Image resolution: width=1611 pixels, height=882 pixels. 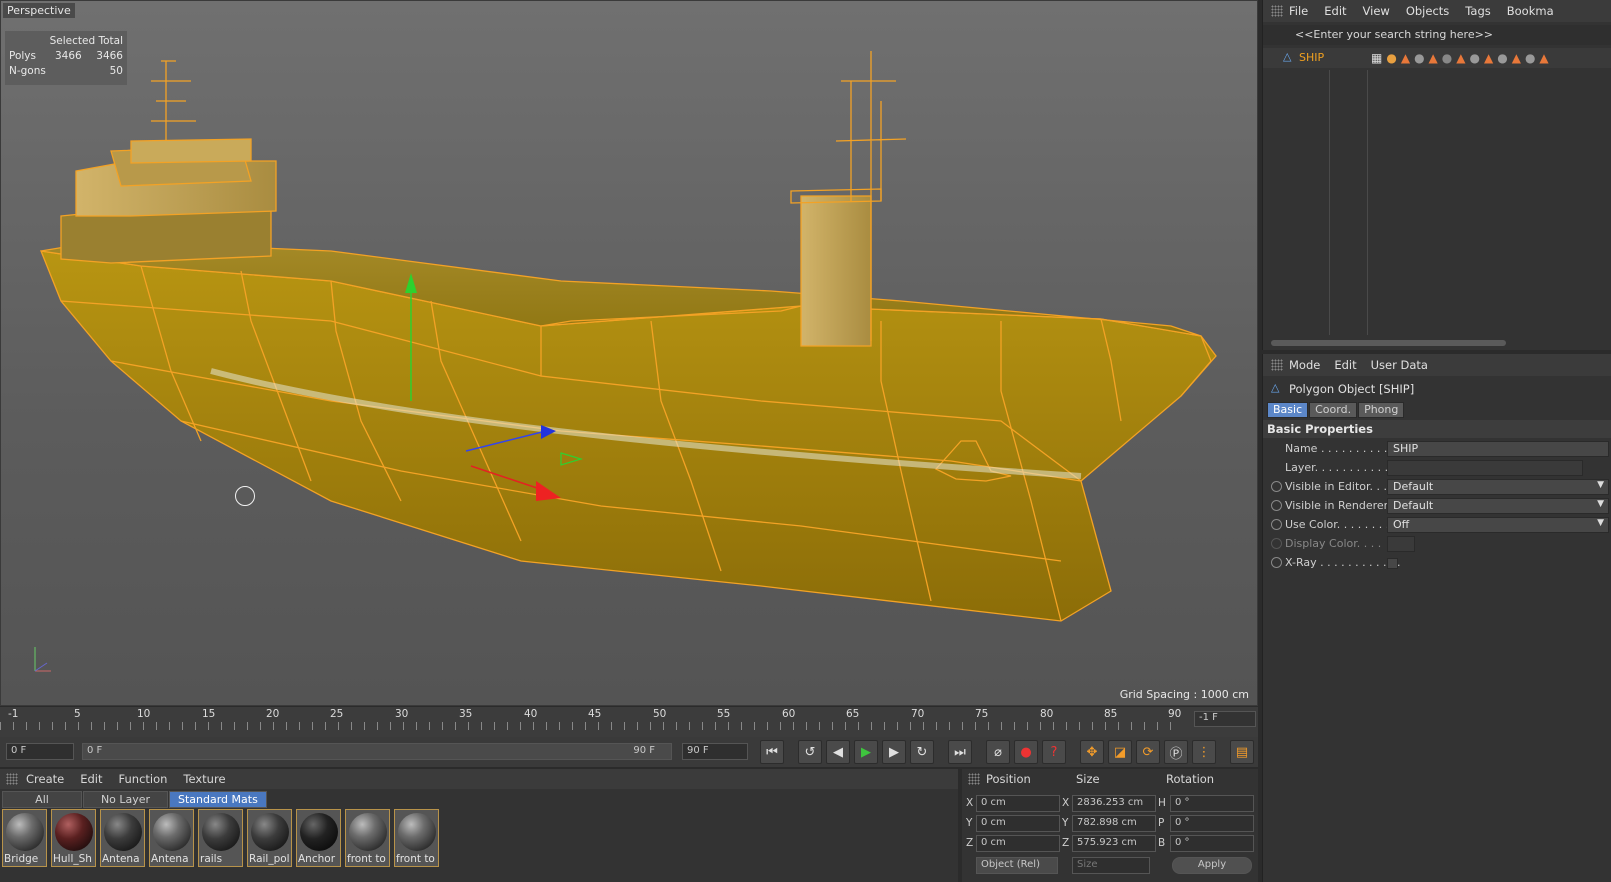 I want to click on tab-standard-mats: Standard Mats, so click(x=218, y=799).